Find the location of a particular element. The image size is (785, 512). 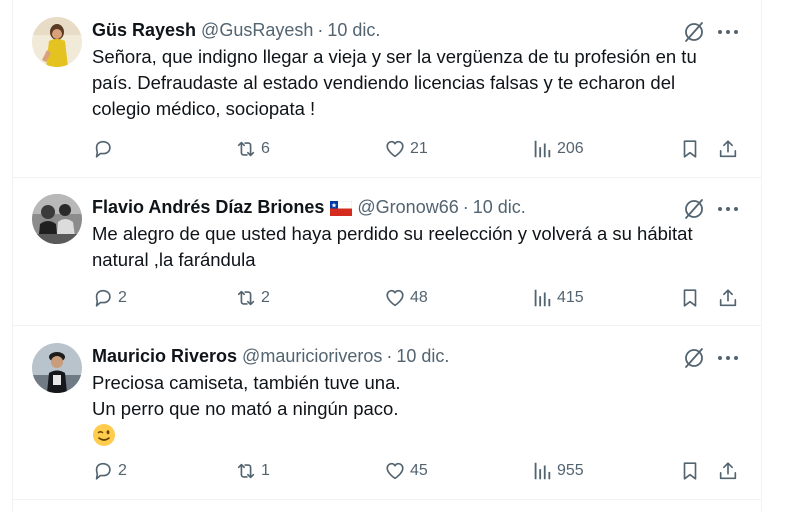

display-name: Güs Rayesh is located at coordinates (144, 30).